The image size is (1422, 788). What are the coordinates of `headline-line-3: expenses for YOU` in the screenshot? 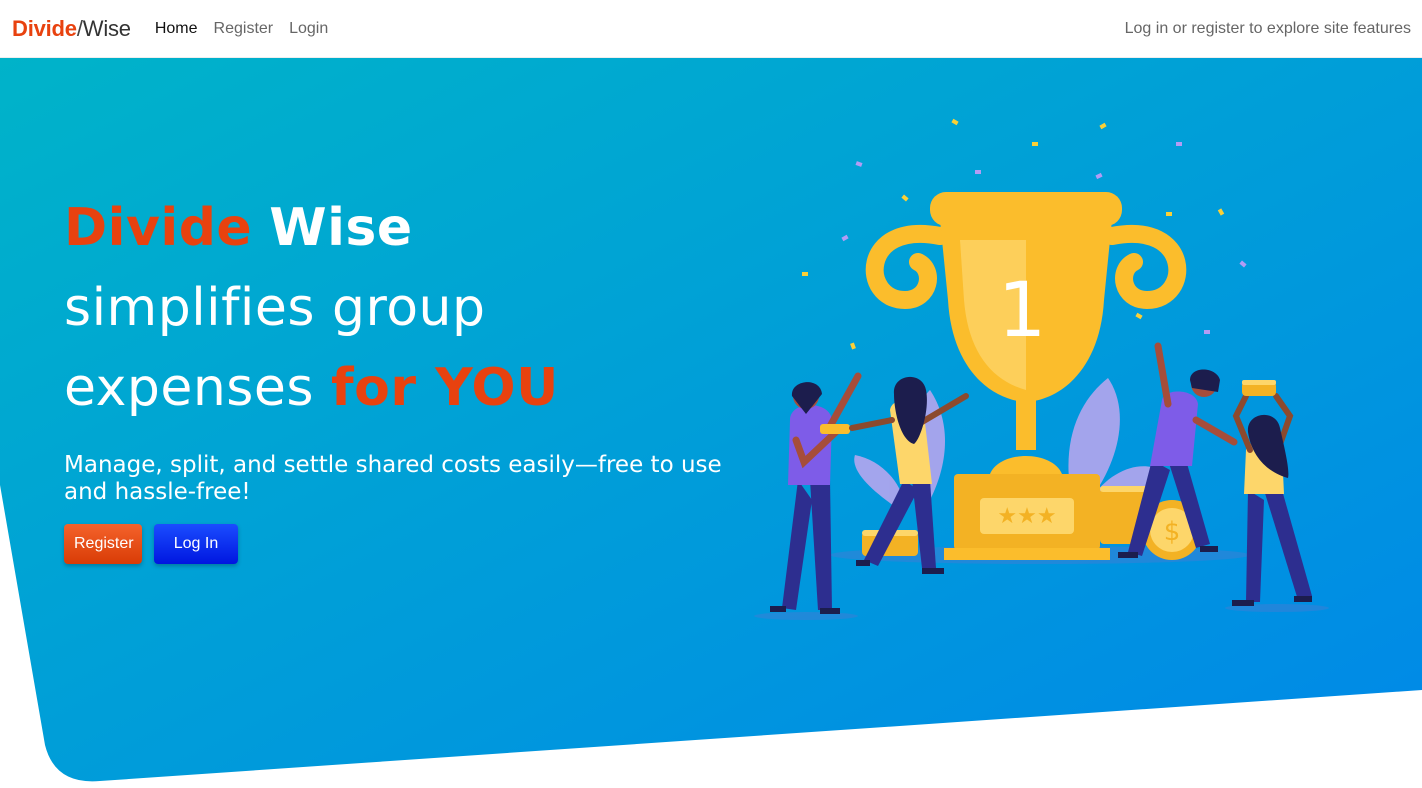 It's located at (404, 388).